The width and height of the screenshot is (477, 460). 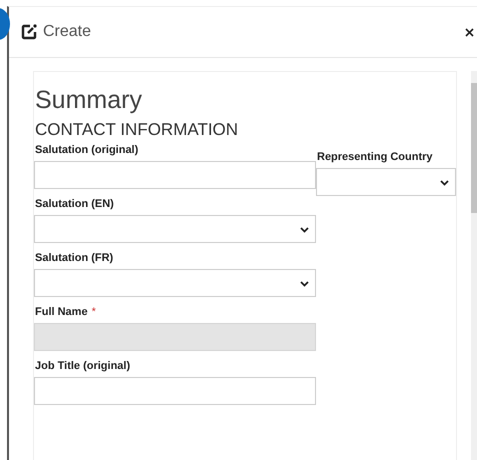 What do you see at coordinates (61, 312) in the screenshot?
I see `field-label: Full Name` at bounding box center [61, 312].